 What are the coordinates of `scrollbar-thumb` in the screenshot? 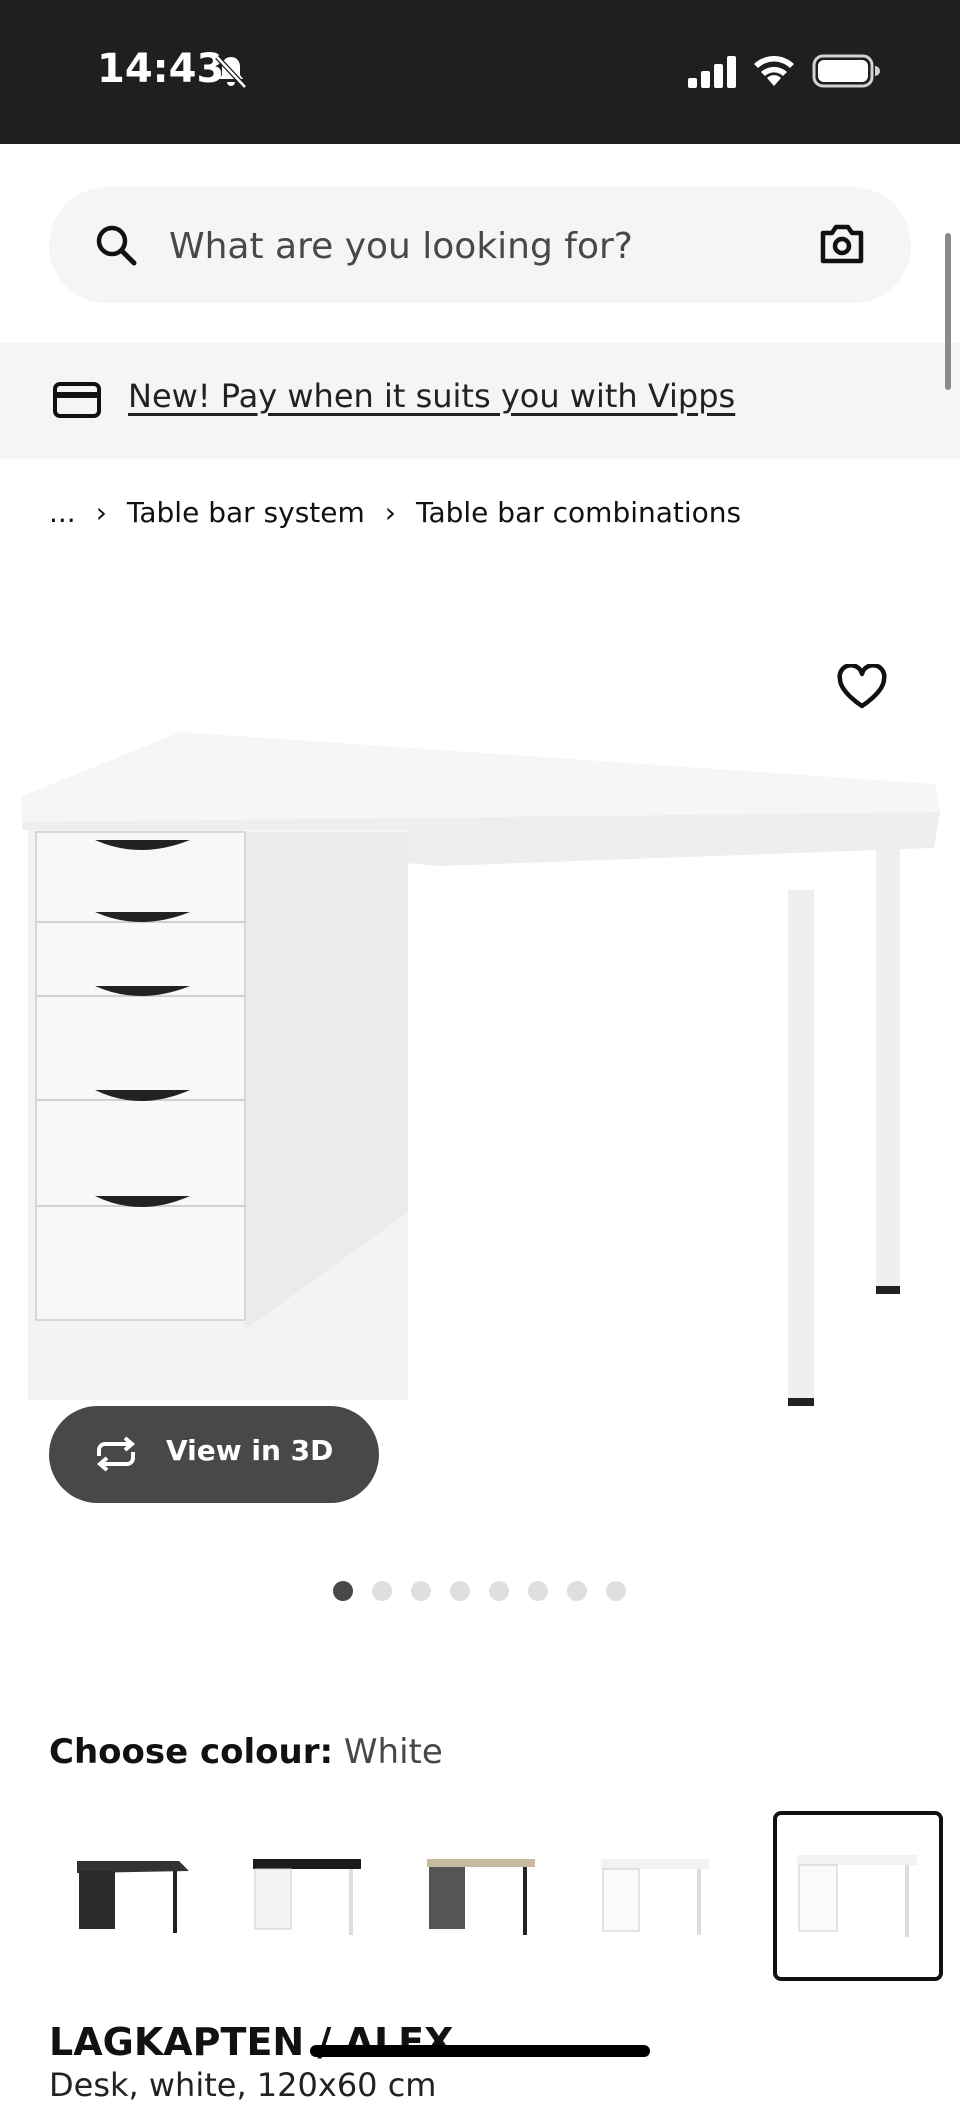 It's located at (948, 311).